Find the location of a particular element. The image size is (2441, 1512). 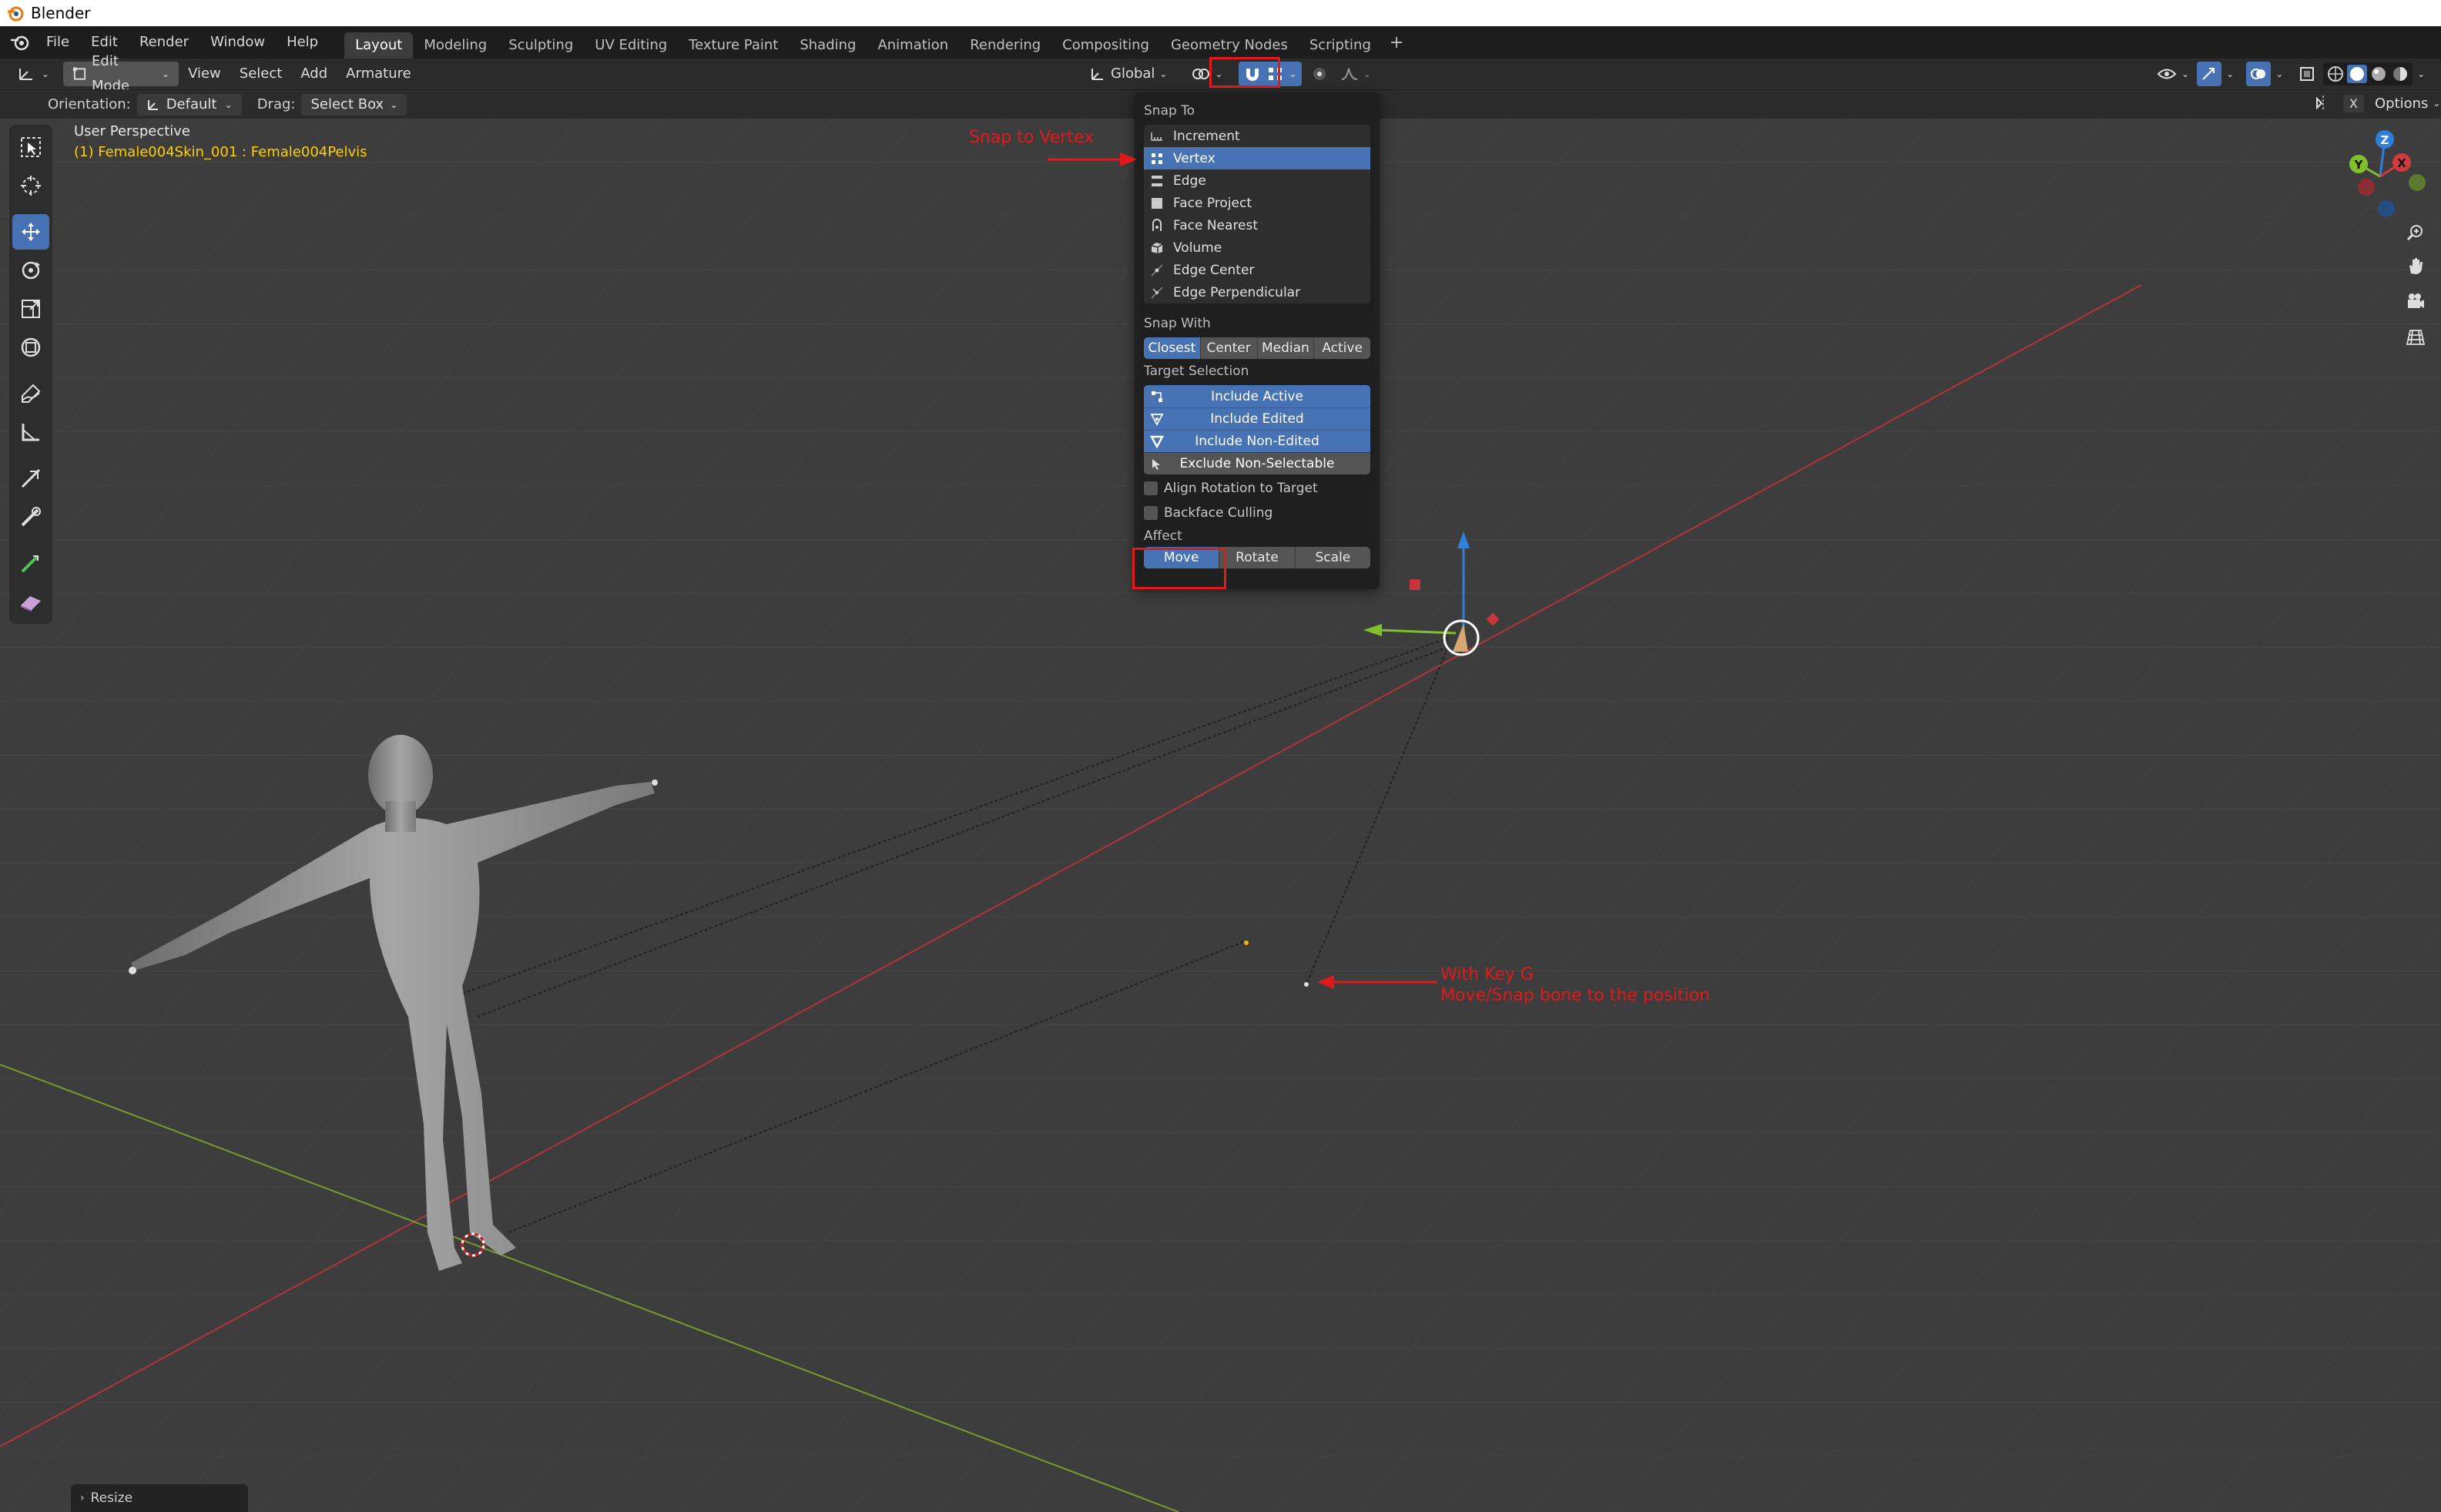

annotation-snap-to-vertex: Snap to Vertex is located at coordinates (1032, 137).